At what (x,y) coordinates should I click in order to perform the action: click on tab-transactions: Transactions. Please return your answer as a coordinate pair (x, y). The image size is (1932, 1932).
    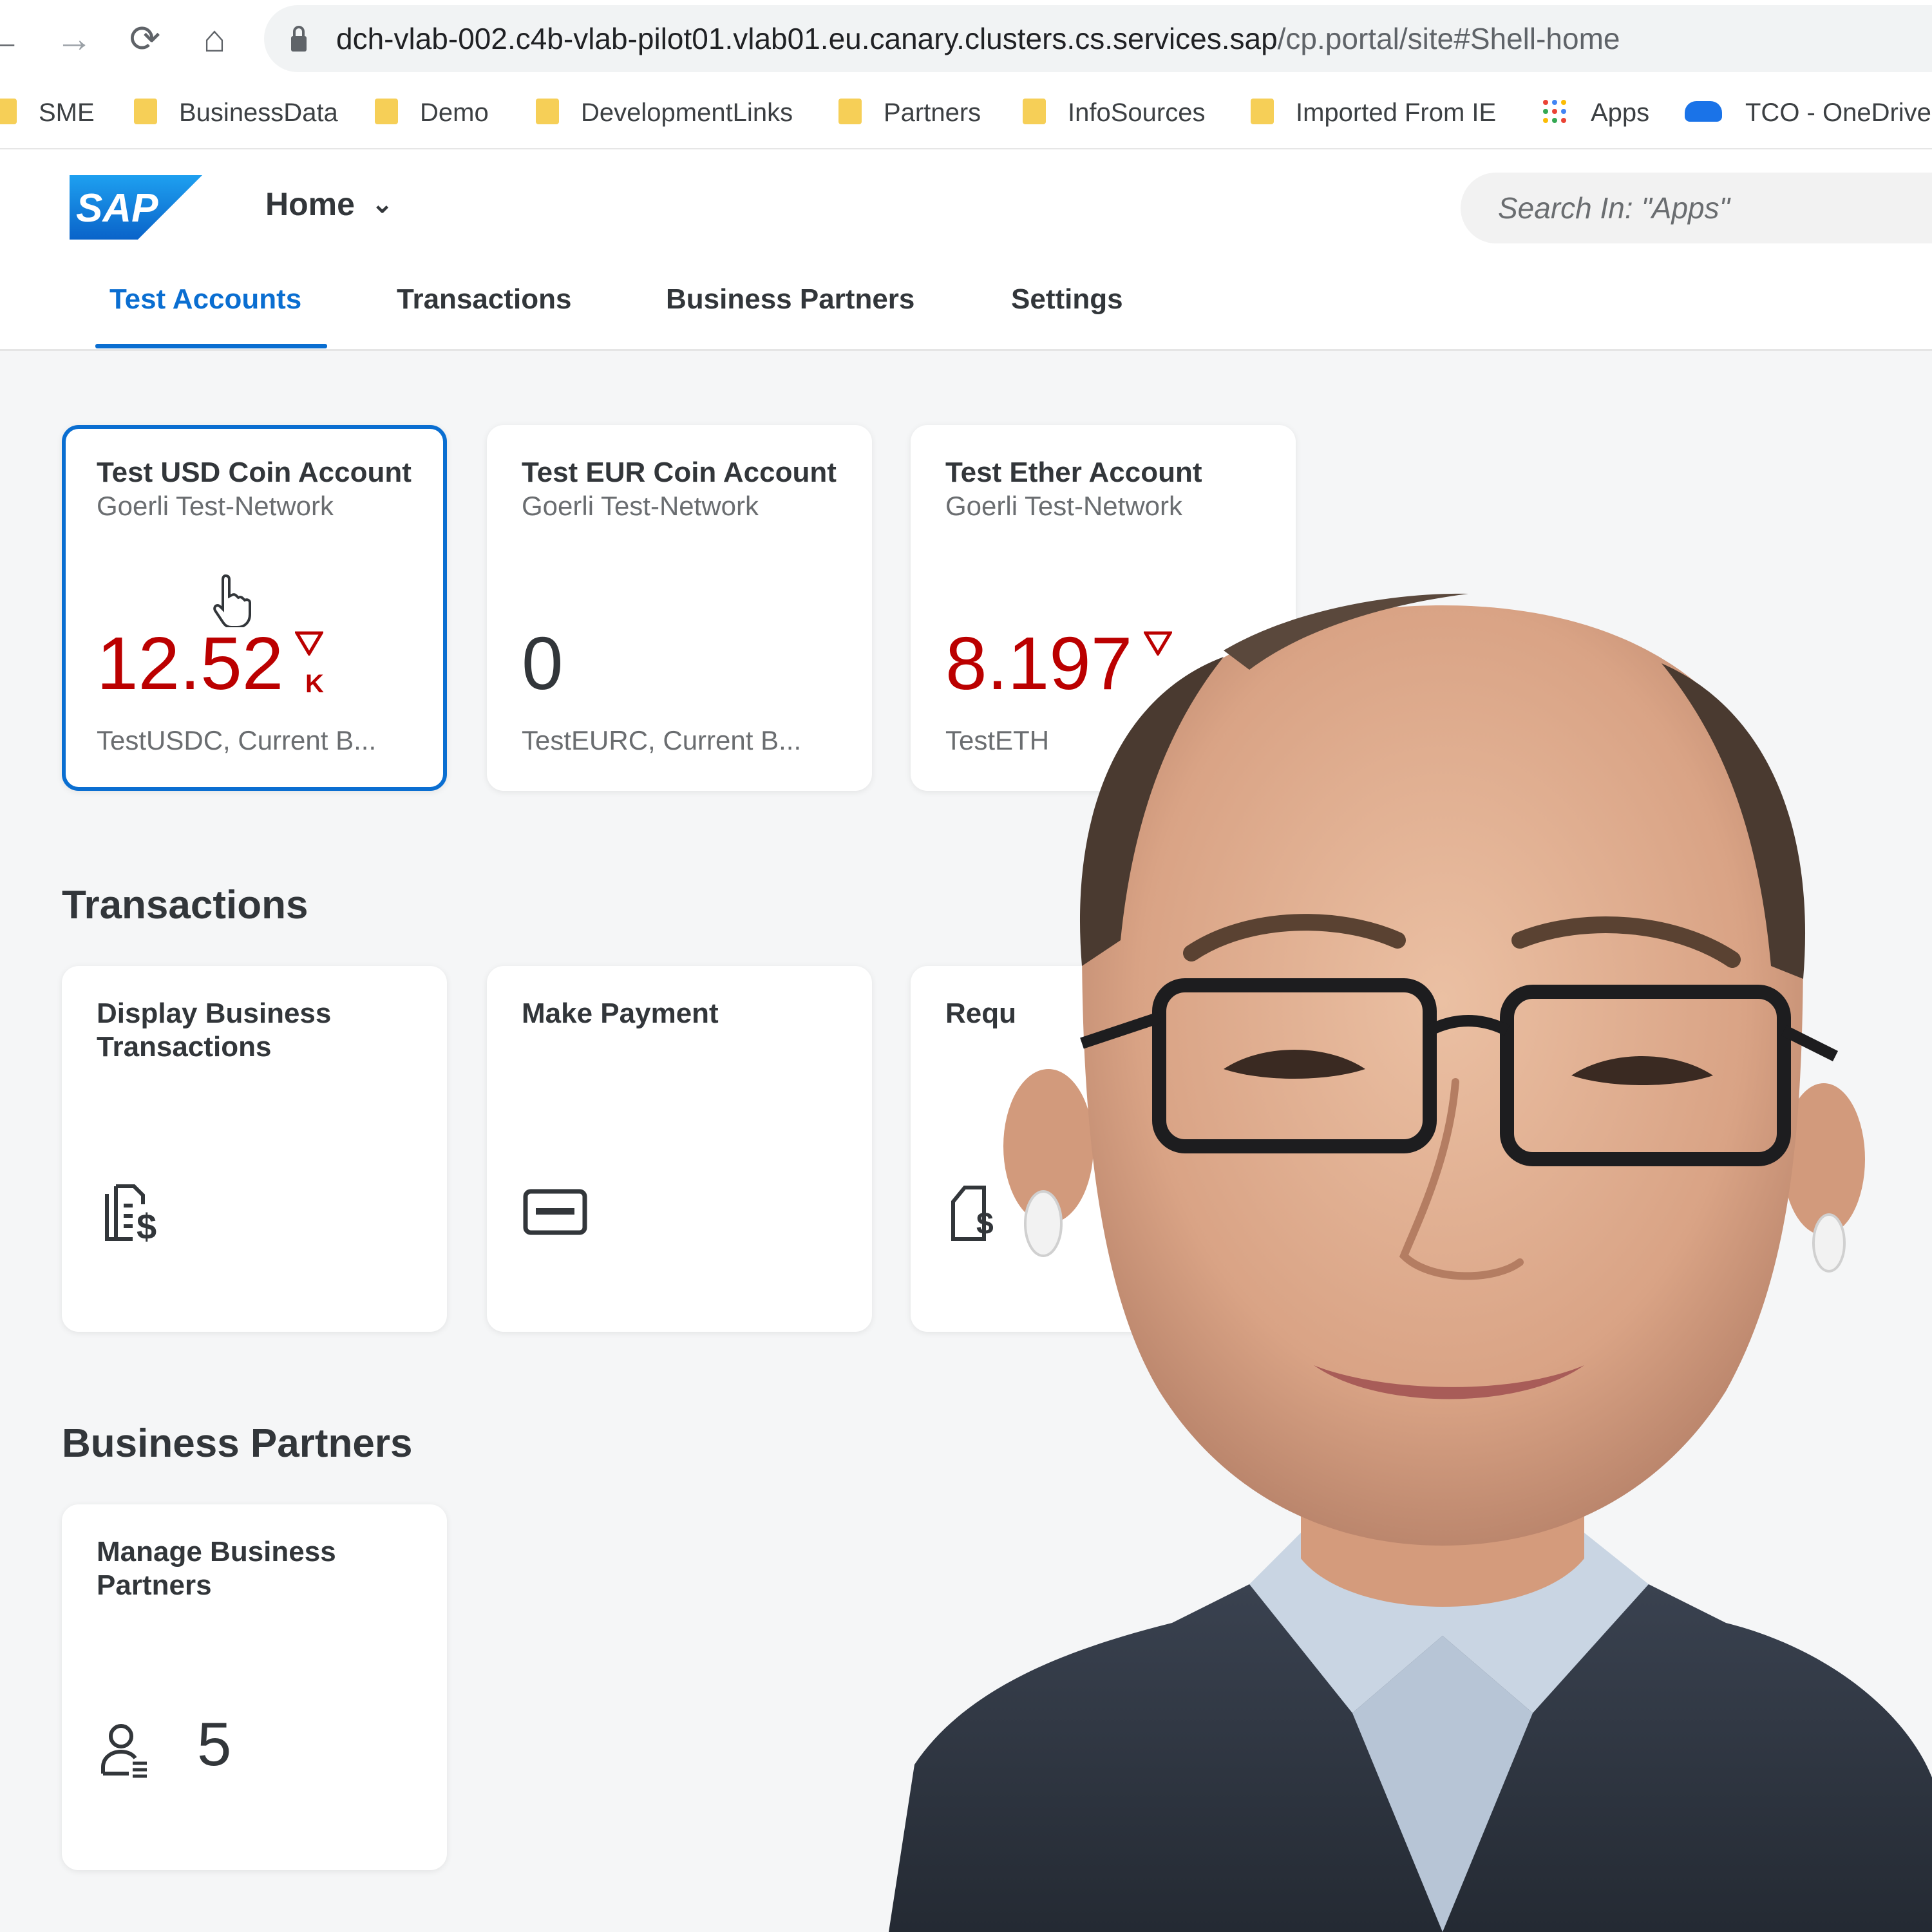
    Looking at the image, I should click on (484, 299).